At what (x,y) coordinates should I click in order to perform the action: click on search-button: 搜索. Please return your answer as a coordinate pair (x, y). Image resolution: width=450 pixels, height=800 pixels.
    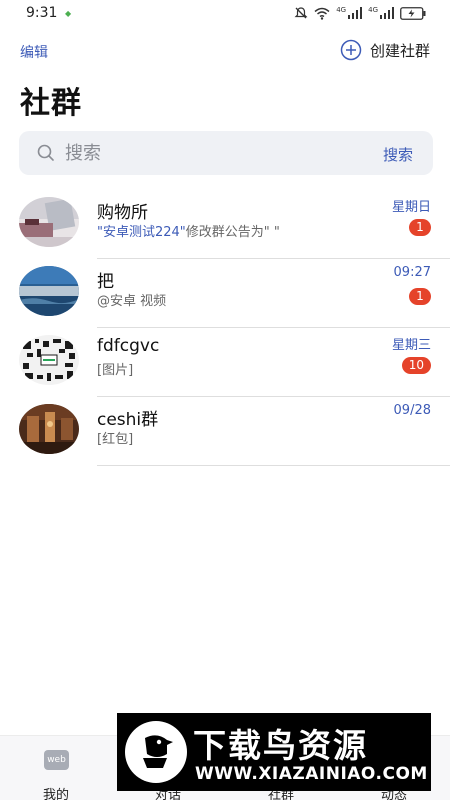
    Looking at the image, I should click on (398, 154).